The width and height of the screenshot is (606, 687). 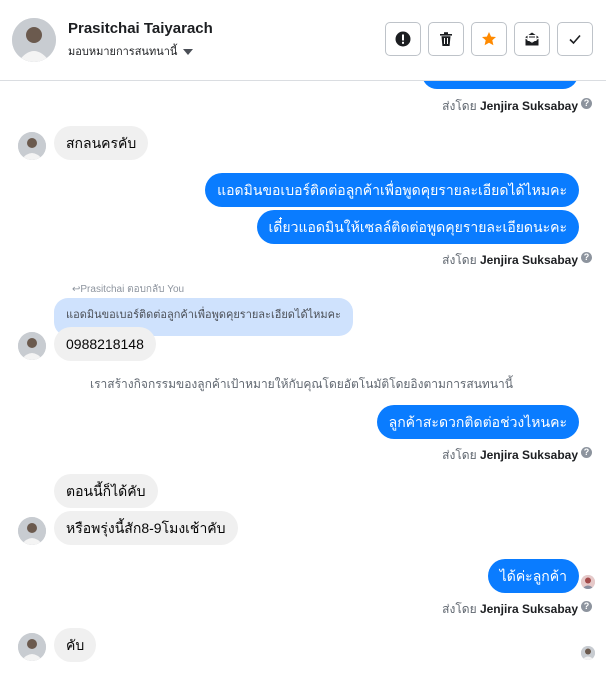 I want to click on delete-button, so click(x=446, y=39).